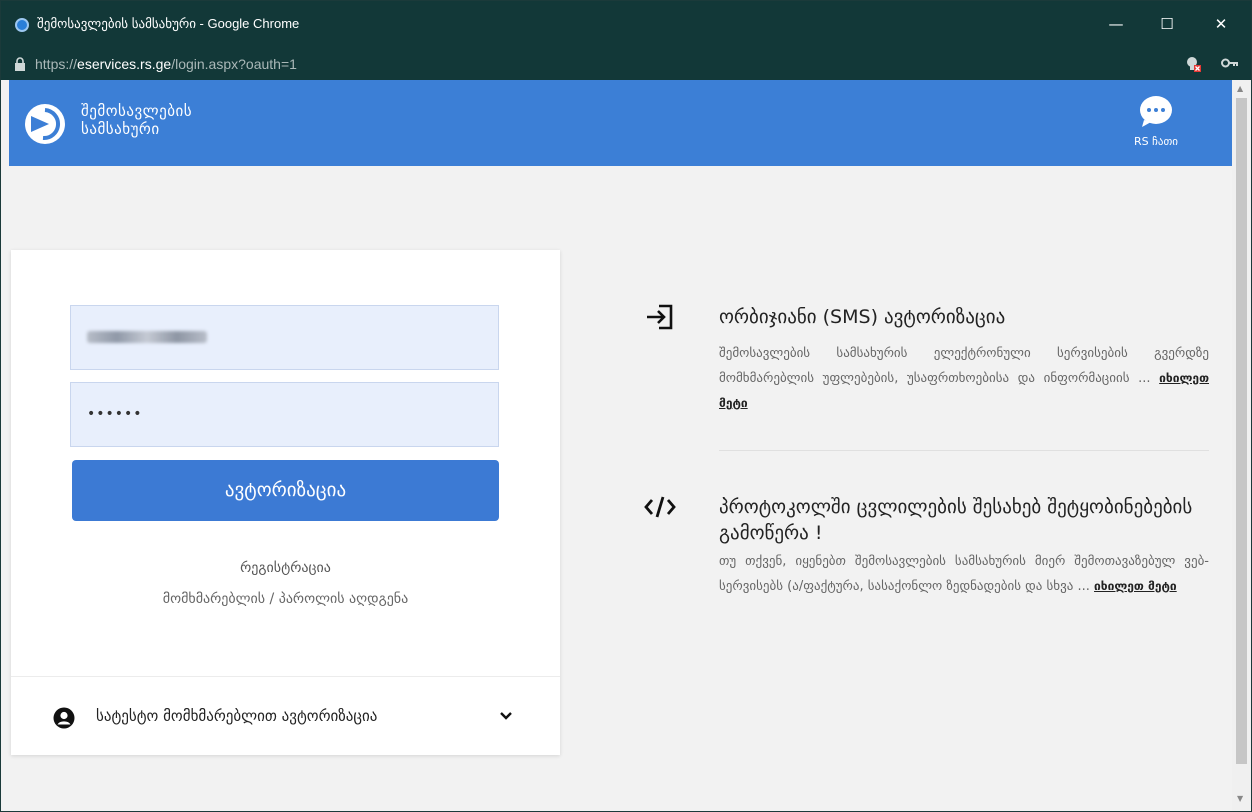  Describe the element at coordinates (168, 23) in the screenshot. I see `window-title: შემოსავლების სამსახური - Google Chrome` at that location.